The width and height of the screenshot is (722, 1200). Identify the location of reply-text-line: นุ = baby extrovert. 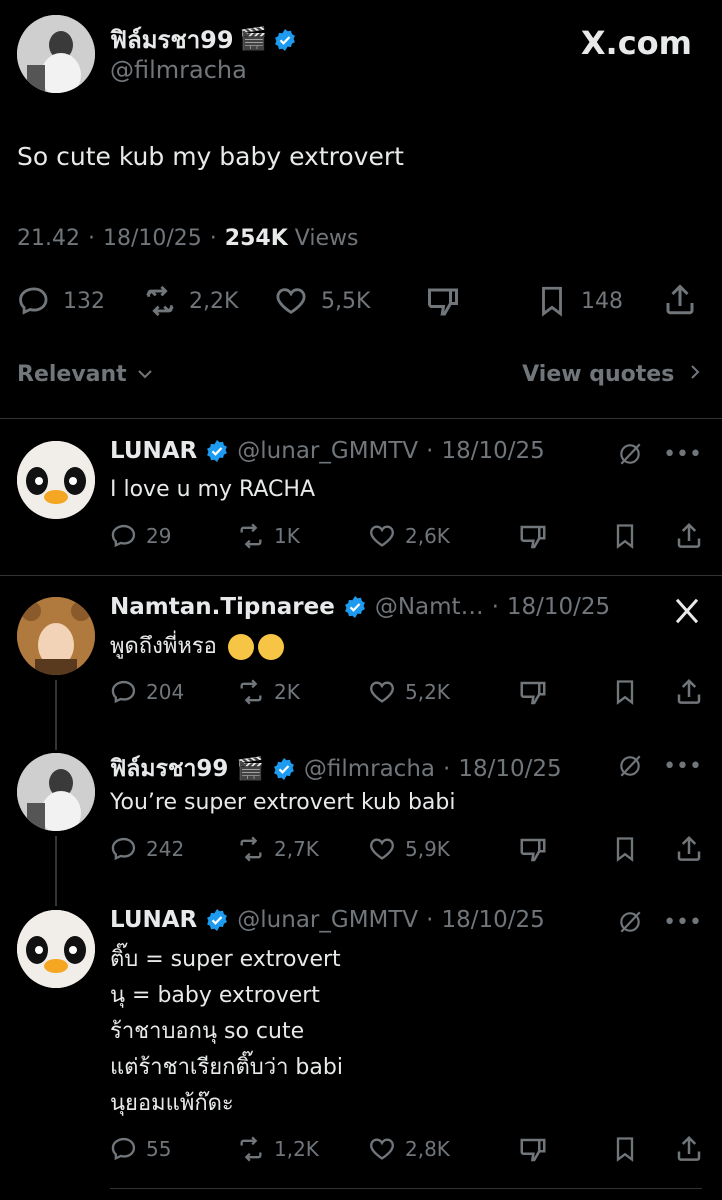
(215, 995).